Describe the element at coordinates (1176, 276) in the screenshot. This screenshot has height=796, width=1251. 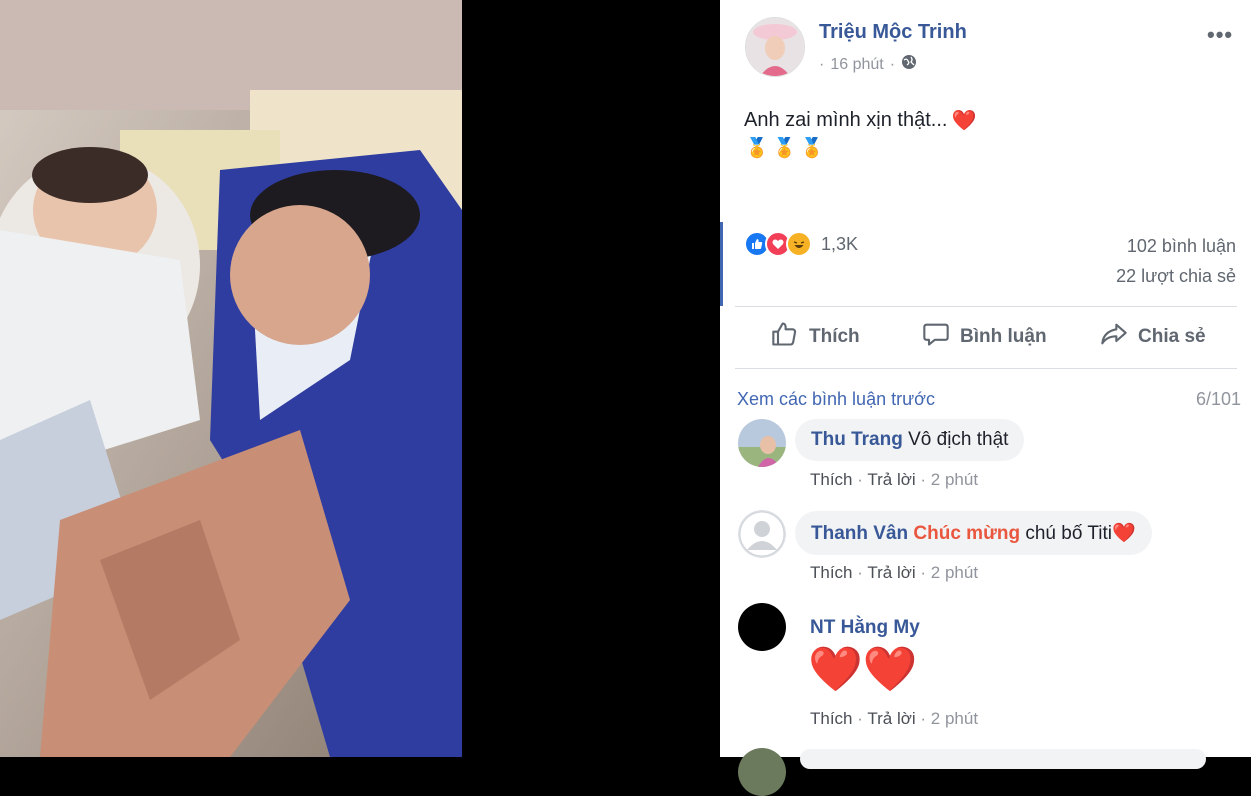
I see `share-count: 22 lượt chia sẻ` at that location.